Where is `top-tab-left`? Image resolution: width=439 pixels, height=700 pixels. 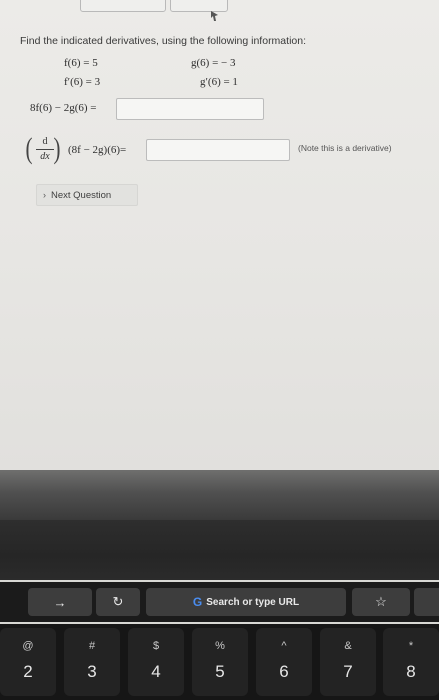 top-tab-left is located at coordinates (123, 6).